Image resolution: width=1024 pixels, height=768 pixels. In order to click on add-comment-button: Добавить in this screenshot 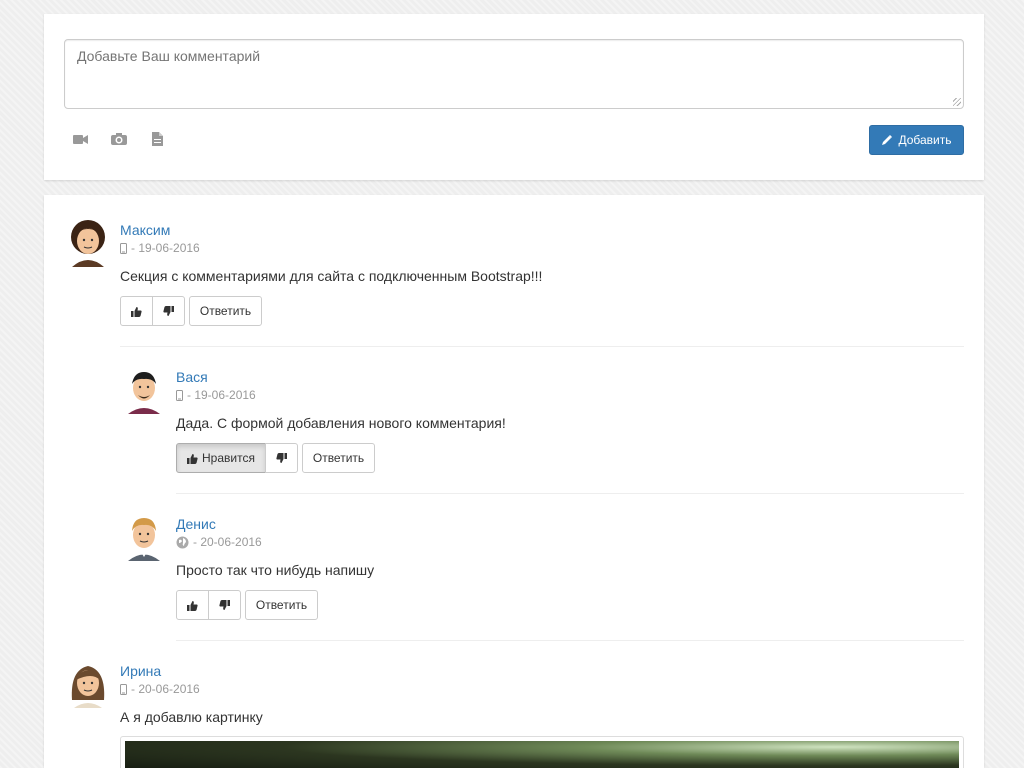, I will do `click(916, 140)`.